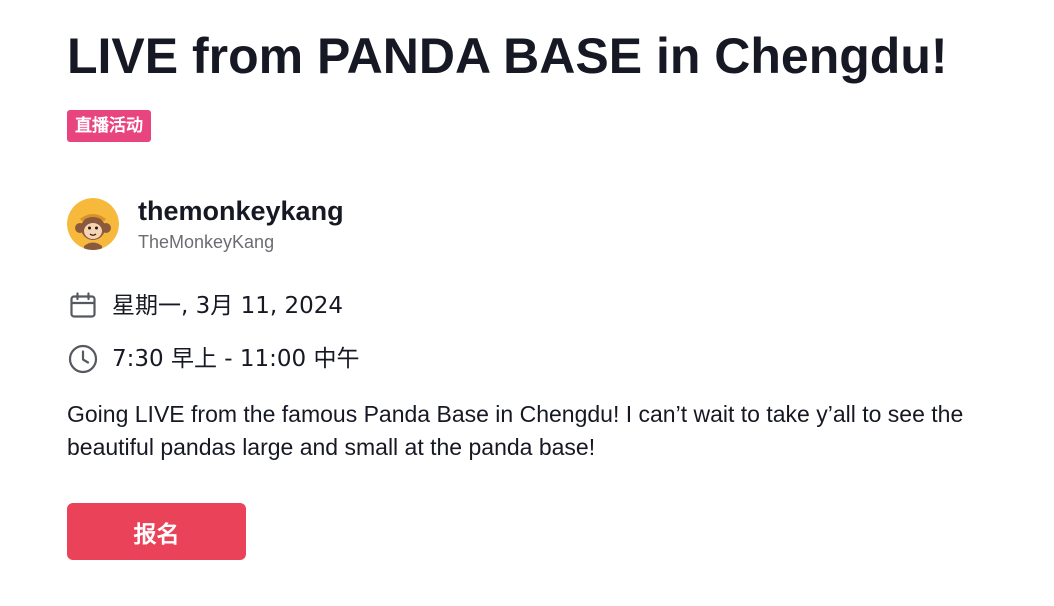  I want to click on clock-icon, so click(83, 359).